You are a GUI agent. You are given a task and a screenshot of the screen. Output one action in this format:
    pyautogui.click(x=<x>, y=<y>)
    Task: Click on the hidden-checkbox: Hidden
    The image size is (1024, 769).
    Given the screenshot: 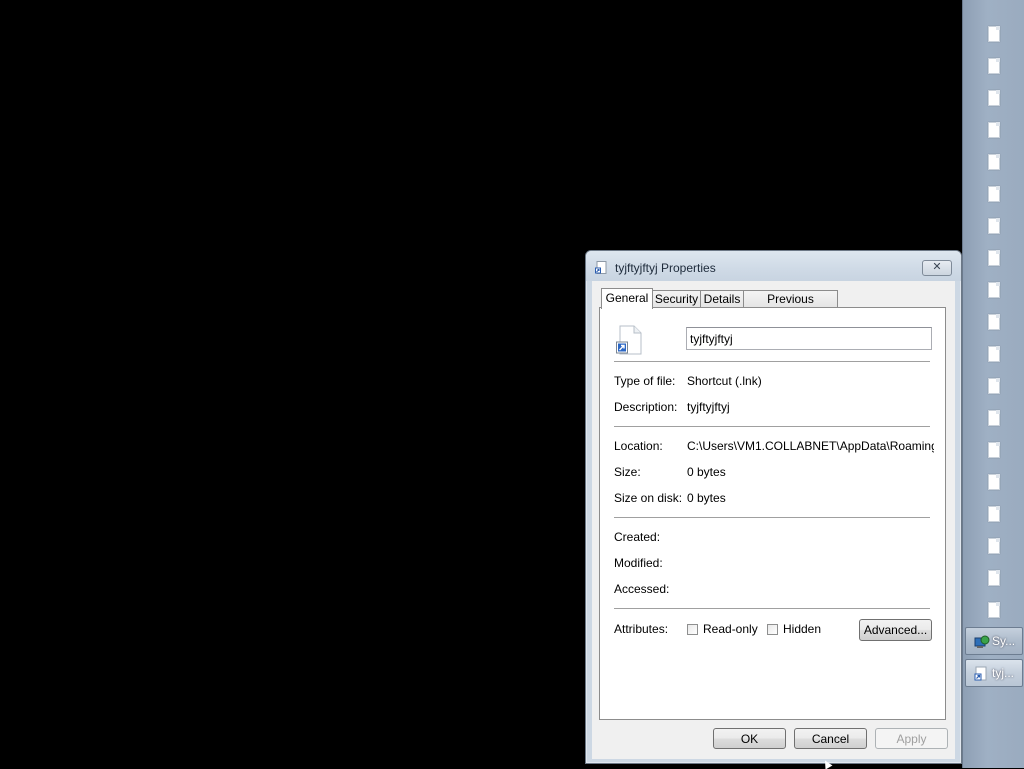 What is the action you would take?
    pyautogui.click(x=794, y=629)
    